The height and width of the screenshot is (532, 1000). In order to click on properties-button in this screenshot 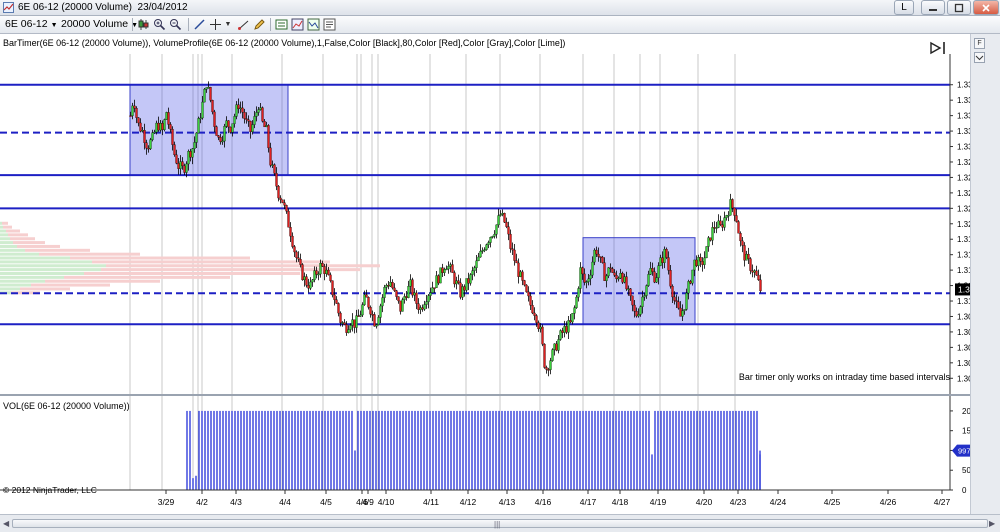, I will do `click(329, 24)`.